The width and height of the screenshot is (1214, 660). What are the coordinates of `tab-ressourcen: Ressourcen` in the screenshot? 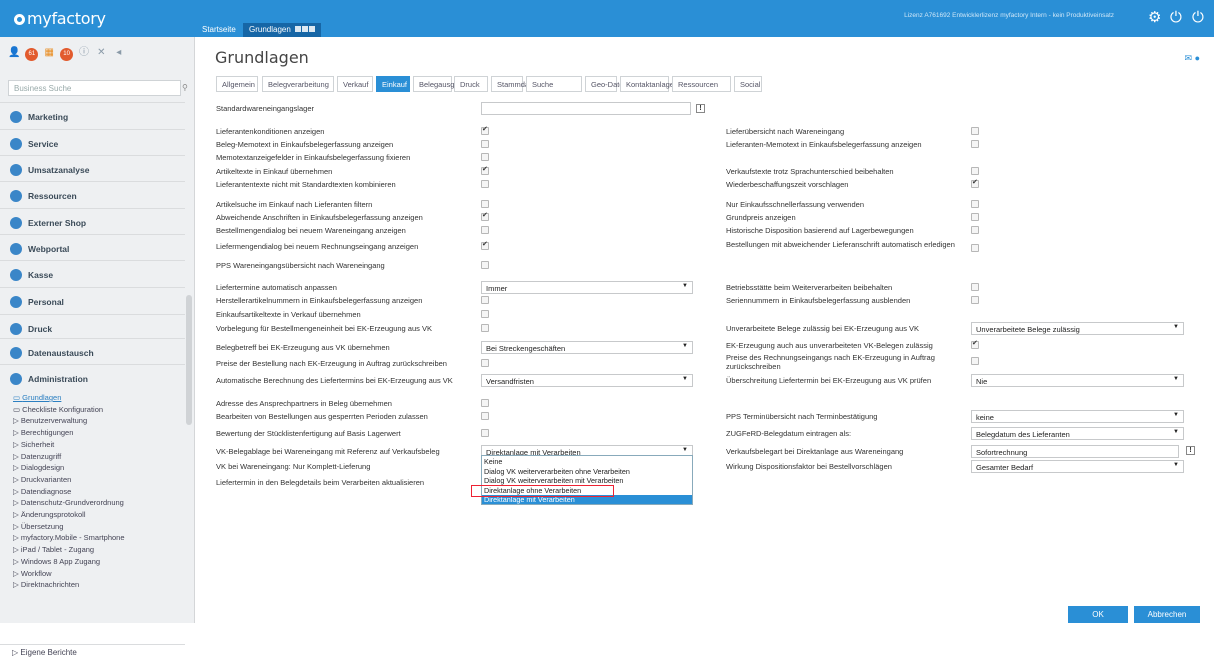 It's located at (701, 84).